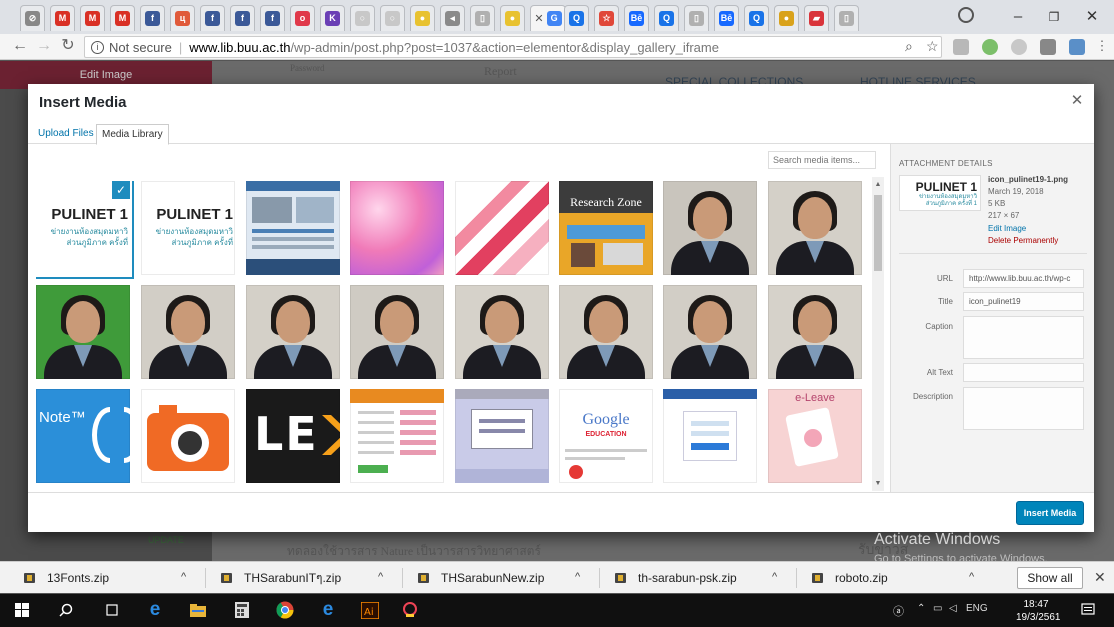 The image size is (1114, 627). Describe the element at coordinates (1018, 17) in the screenshot. I see `minimize-button: –` at that location.